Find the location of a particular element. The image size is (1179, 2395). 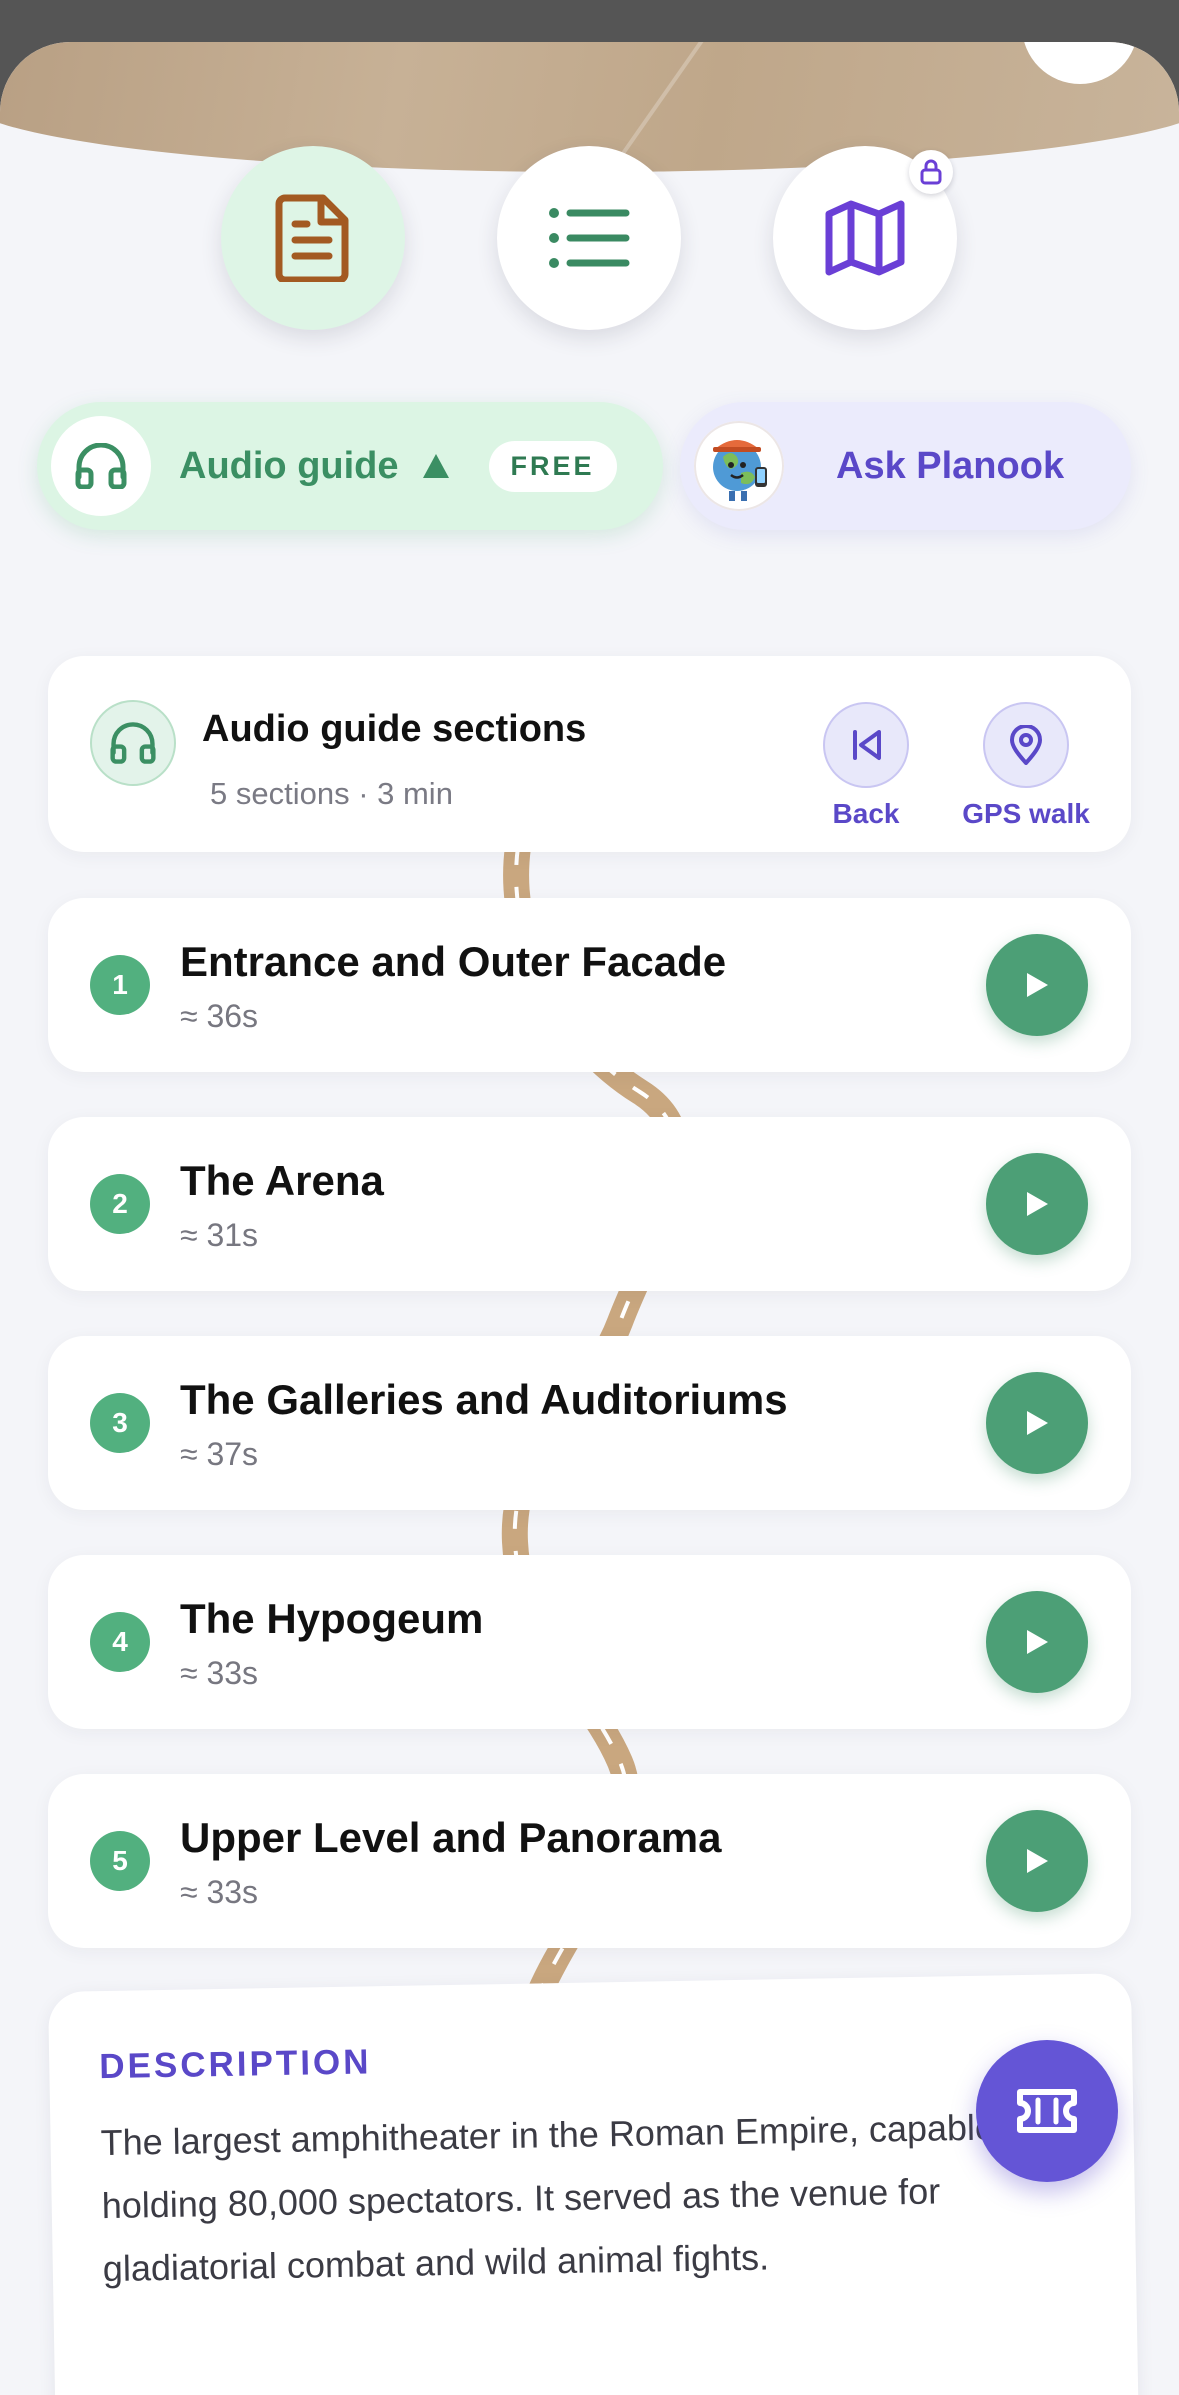

lock-icon is located at coordinates (931, 172).